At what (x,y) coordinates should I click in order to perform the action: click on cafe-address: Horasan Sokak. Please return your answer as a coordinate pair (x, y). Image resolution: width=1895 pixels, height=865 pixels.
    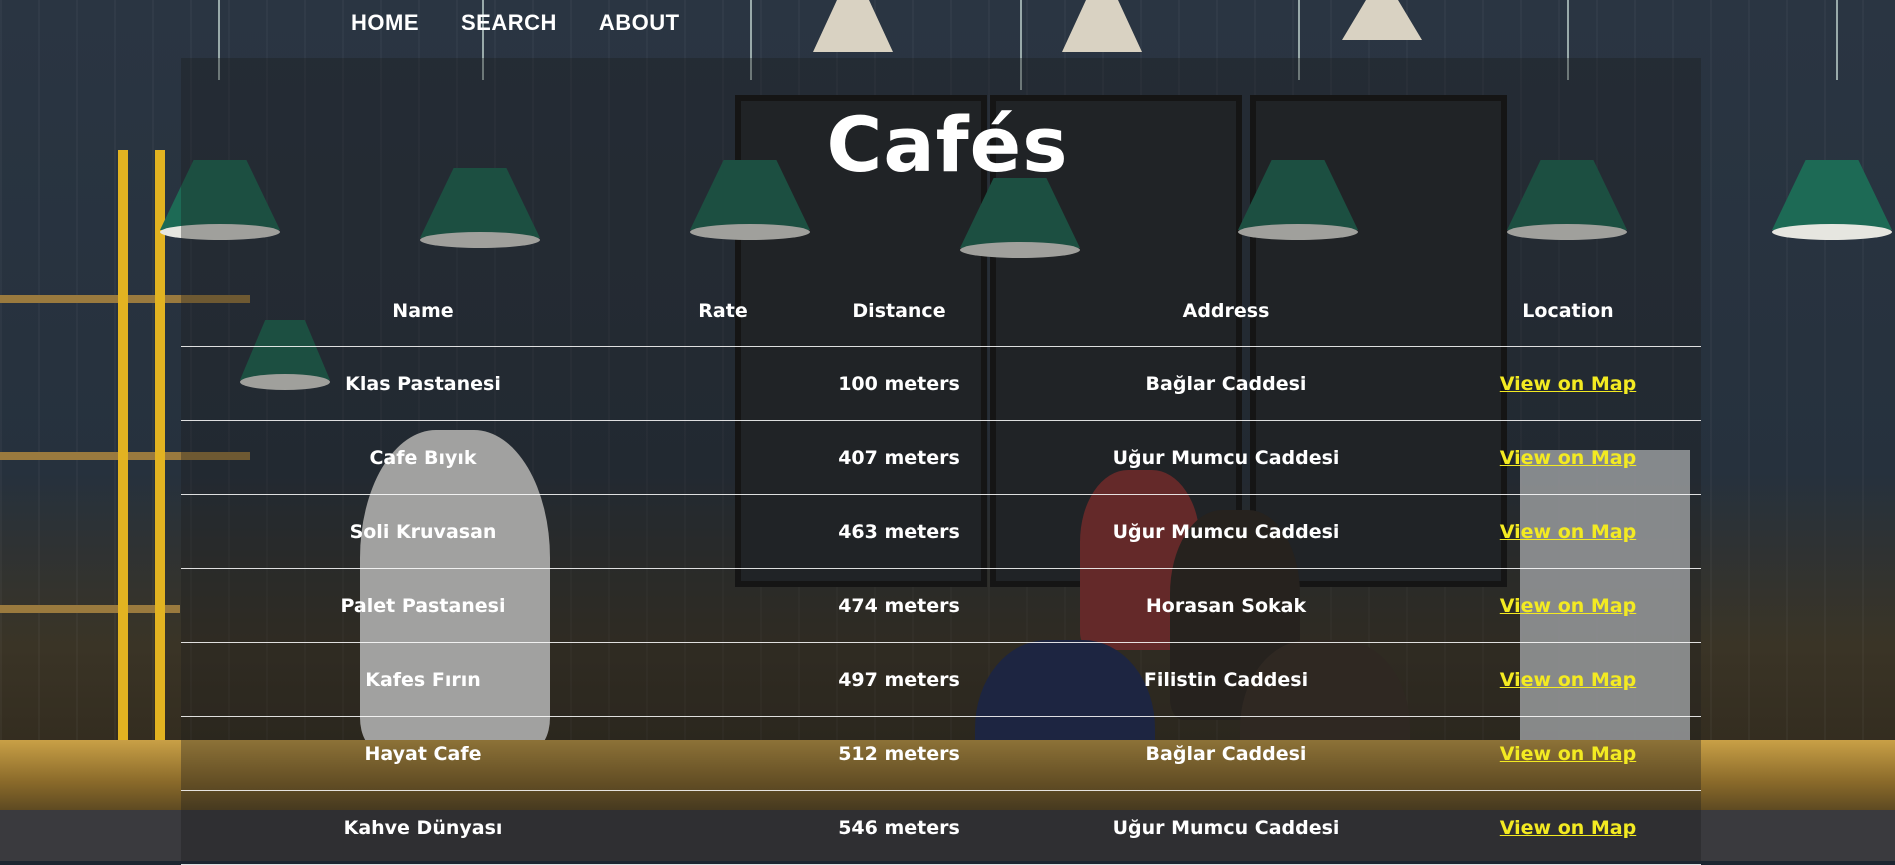
    Looking at the image, I should click on (1226, 605).